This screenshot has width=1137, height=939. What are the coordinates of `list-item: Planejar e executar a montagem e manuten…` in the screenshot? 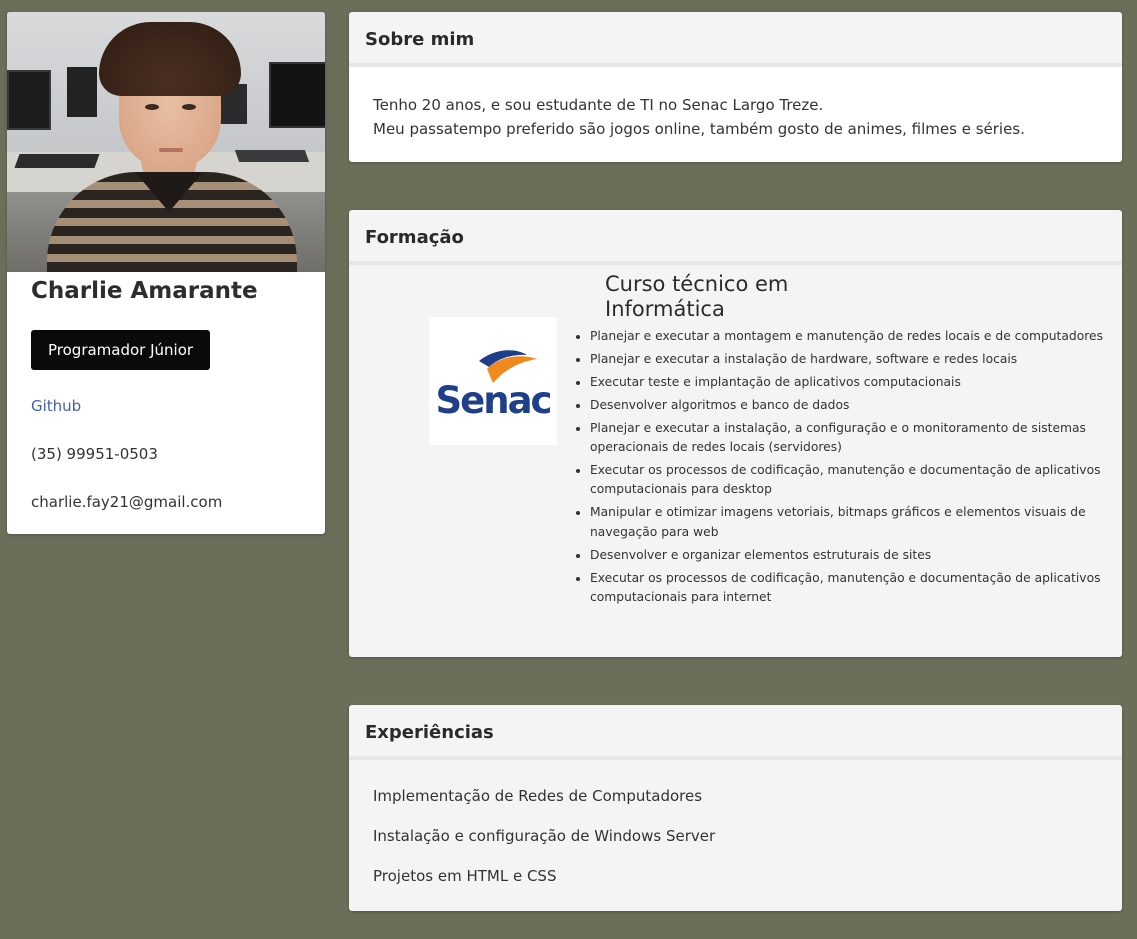 It's located at (850, 337).